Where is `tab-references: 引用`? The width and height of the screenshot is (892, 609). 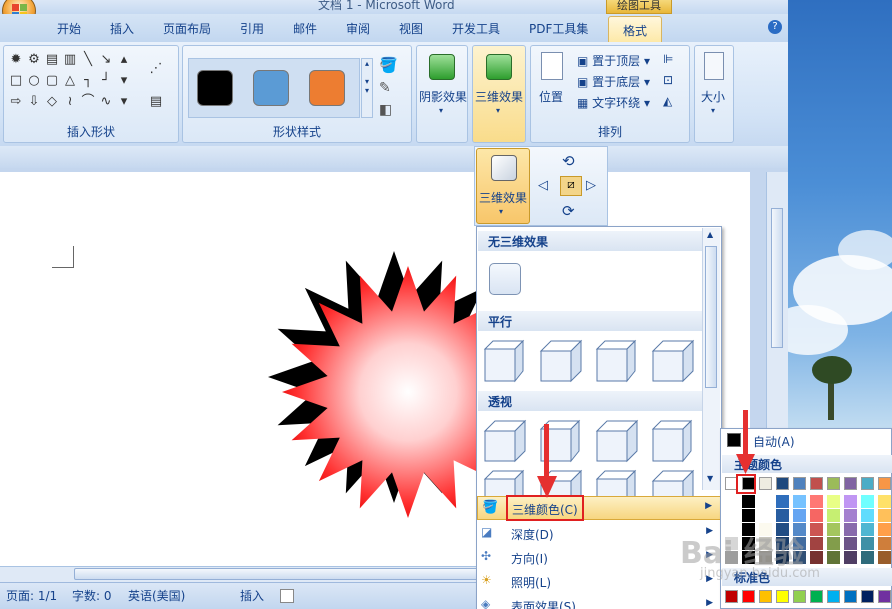 tab-references: 引用 is located at coordinates (252, 28).